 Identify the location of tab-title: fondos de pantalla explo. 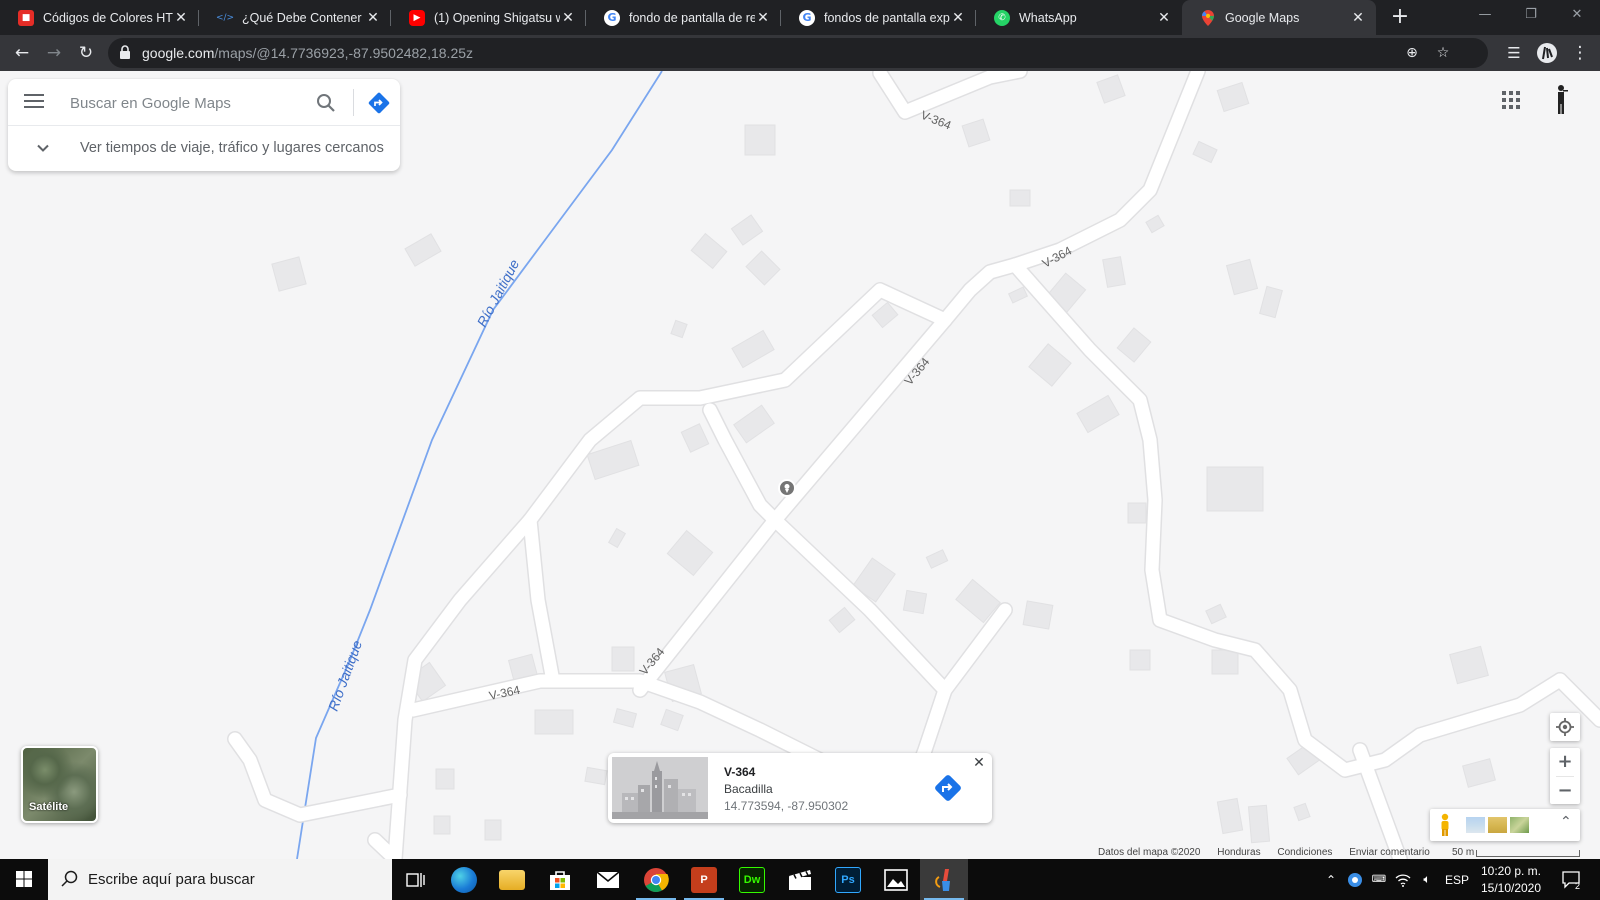
(887, 17).